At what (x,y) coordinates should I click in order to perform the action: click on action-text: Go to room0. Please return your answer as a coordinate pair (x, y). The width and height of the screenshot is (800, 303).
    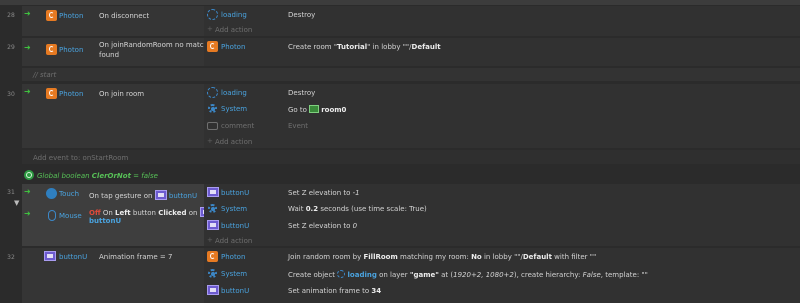
    Looking at the image, I should click on (317, 109).